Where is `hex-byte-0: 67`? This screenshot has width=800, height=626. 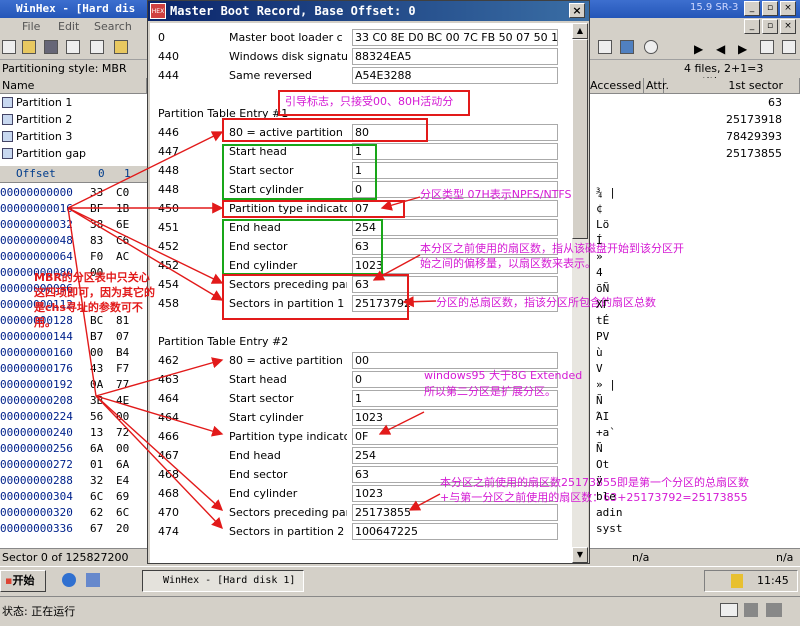
hex-byte-0: 67 is located at coordinates (96, 529).